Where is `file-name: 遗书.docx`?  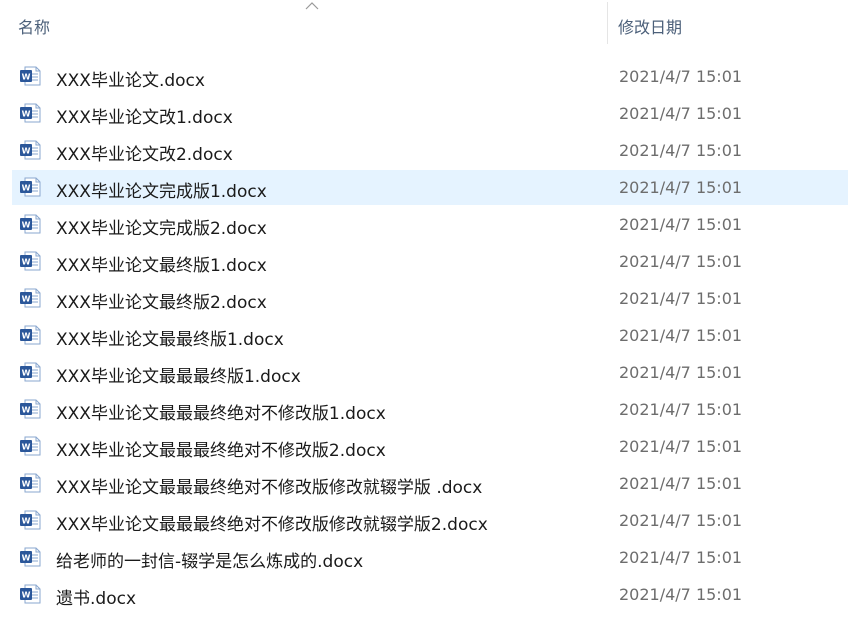
file-name: 遗书.docx is located at coordinates (96, 599).